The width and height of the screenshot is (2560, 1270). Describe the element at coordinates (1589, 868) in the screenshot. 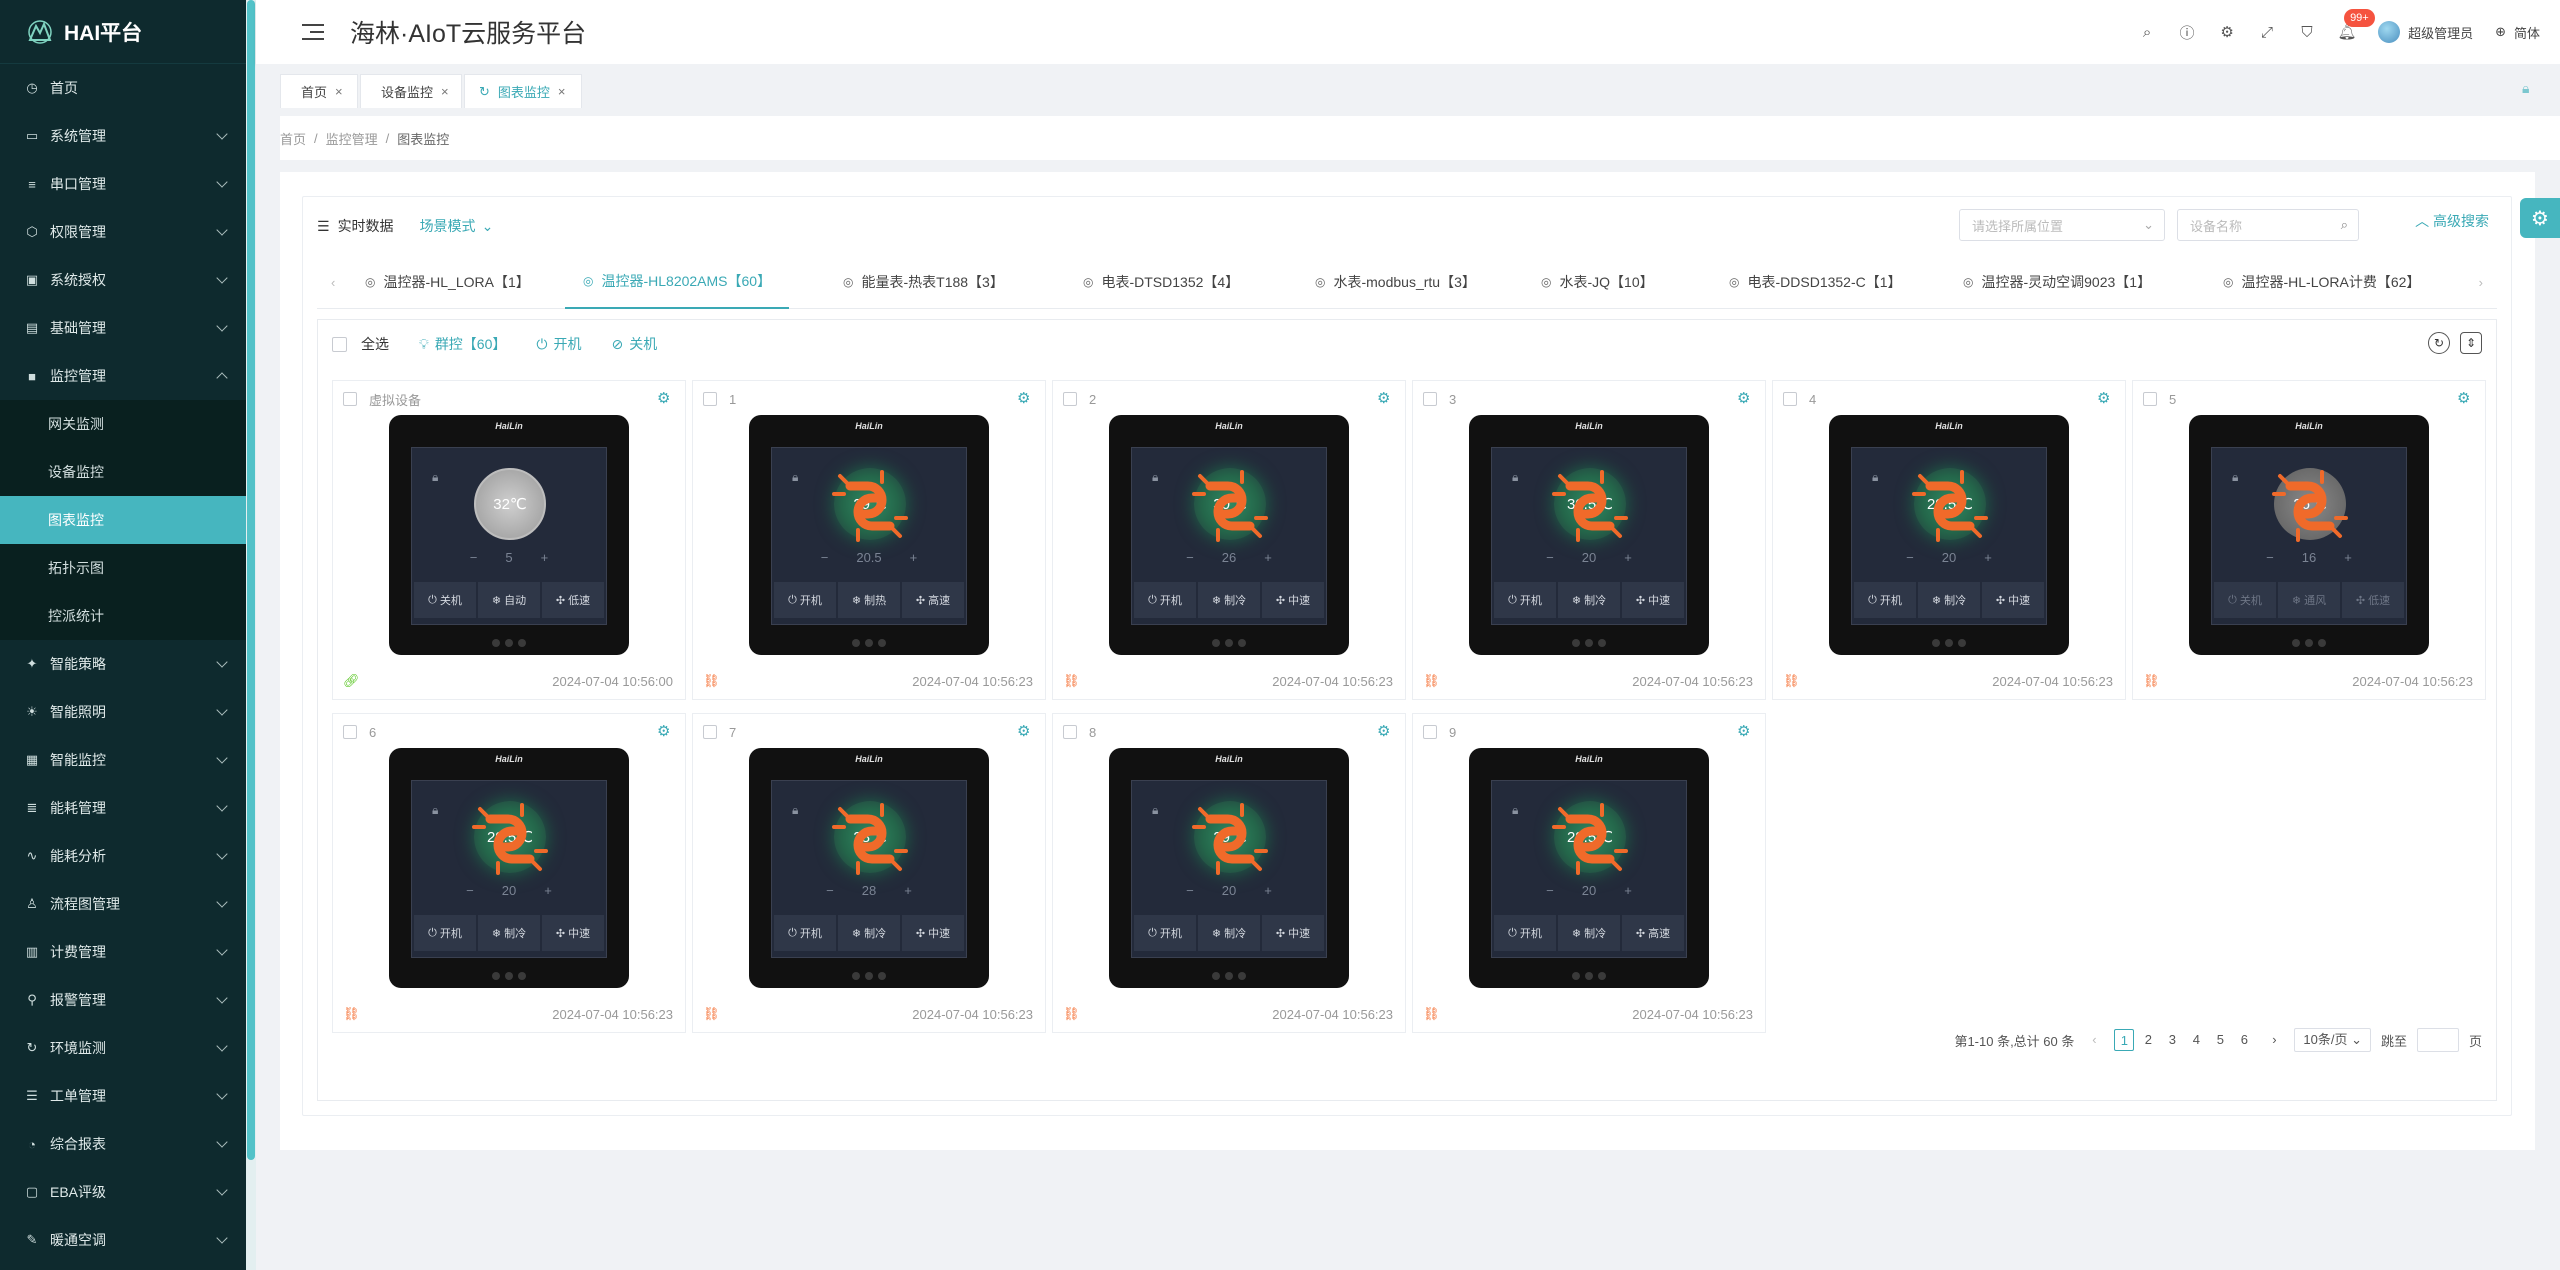

I see `thermostat-panel: HaiLin 🔒︎ 28.5℃ −20 + ⏻ 开机 ❄ 制冷 ✣ 高速` at that location.